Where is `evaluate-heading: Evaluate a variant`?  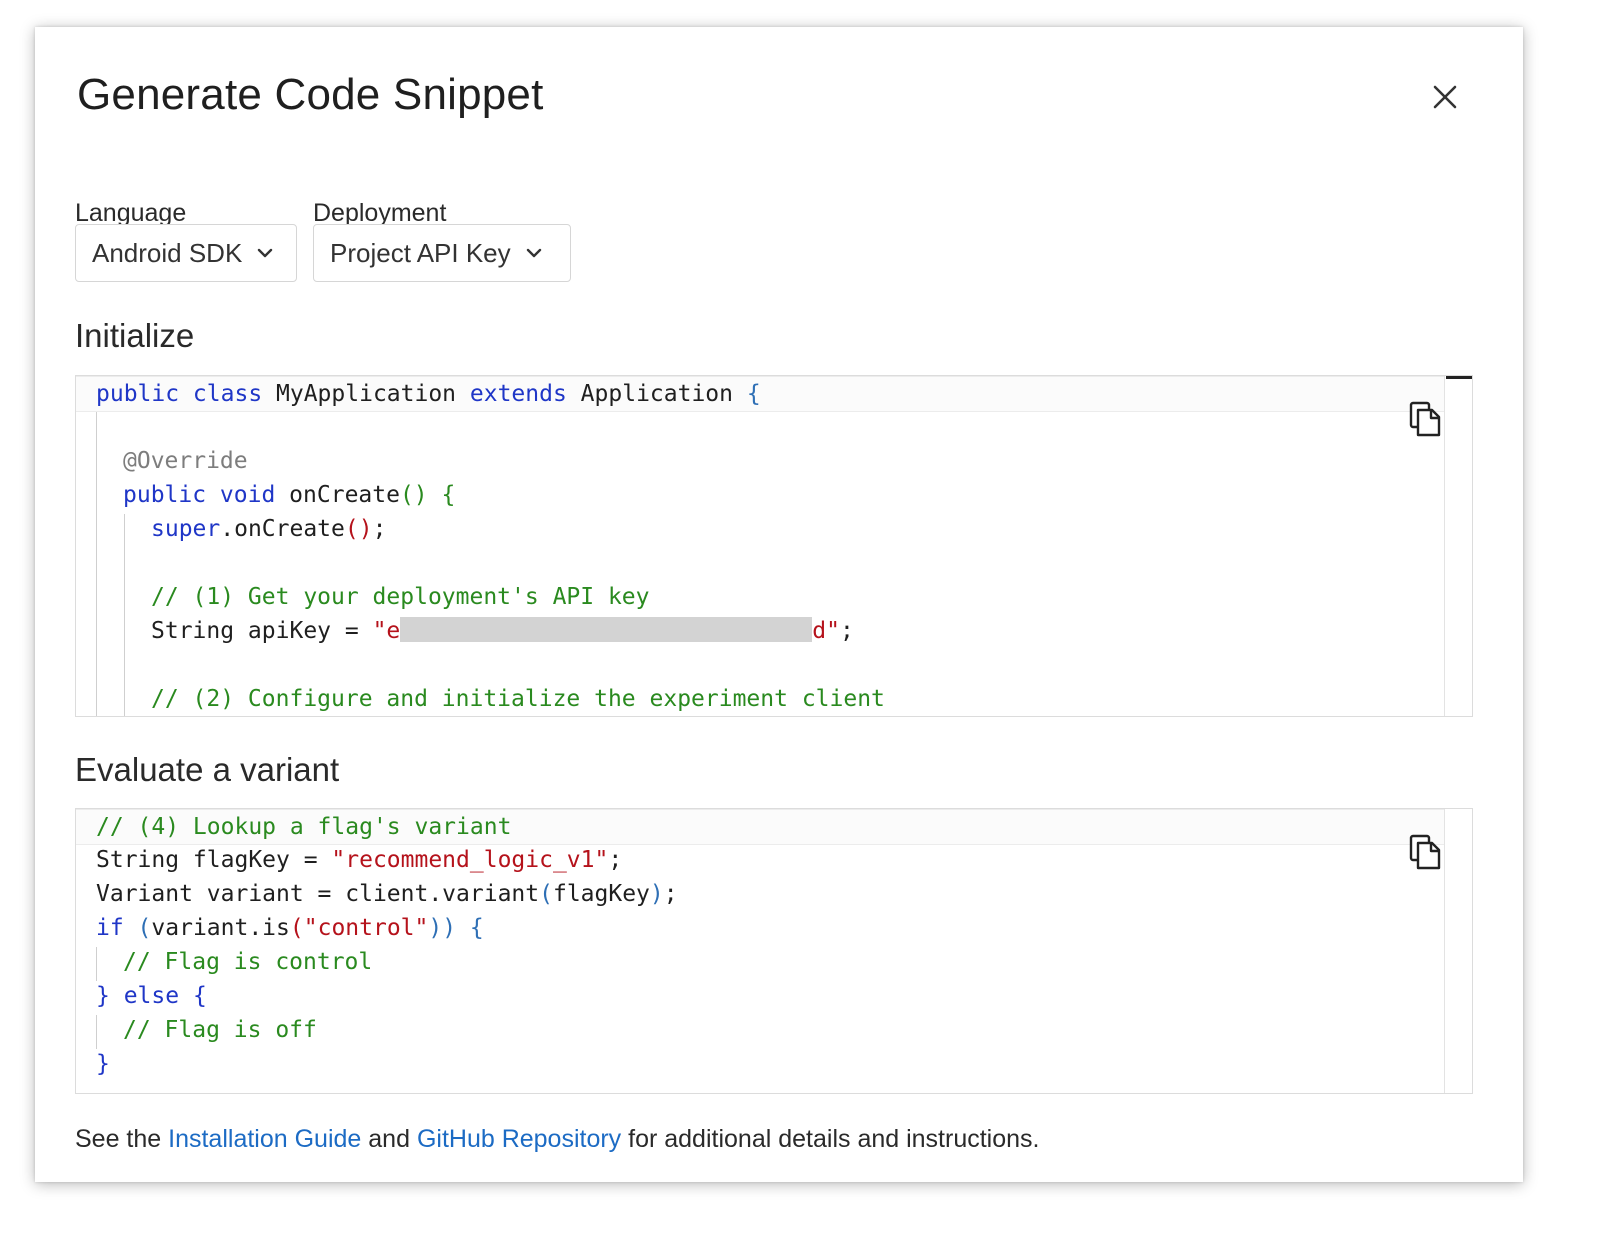 evaluate-heading: Evaluate a variant is located at coordinates (207, 769).